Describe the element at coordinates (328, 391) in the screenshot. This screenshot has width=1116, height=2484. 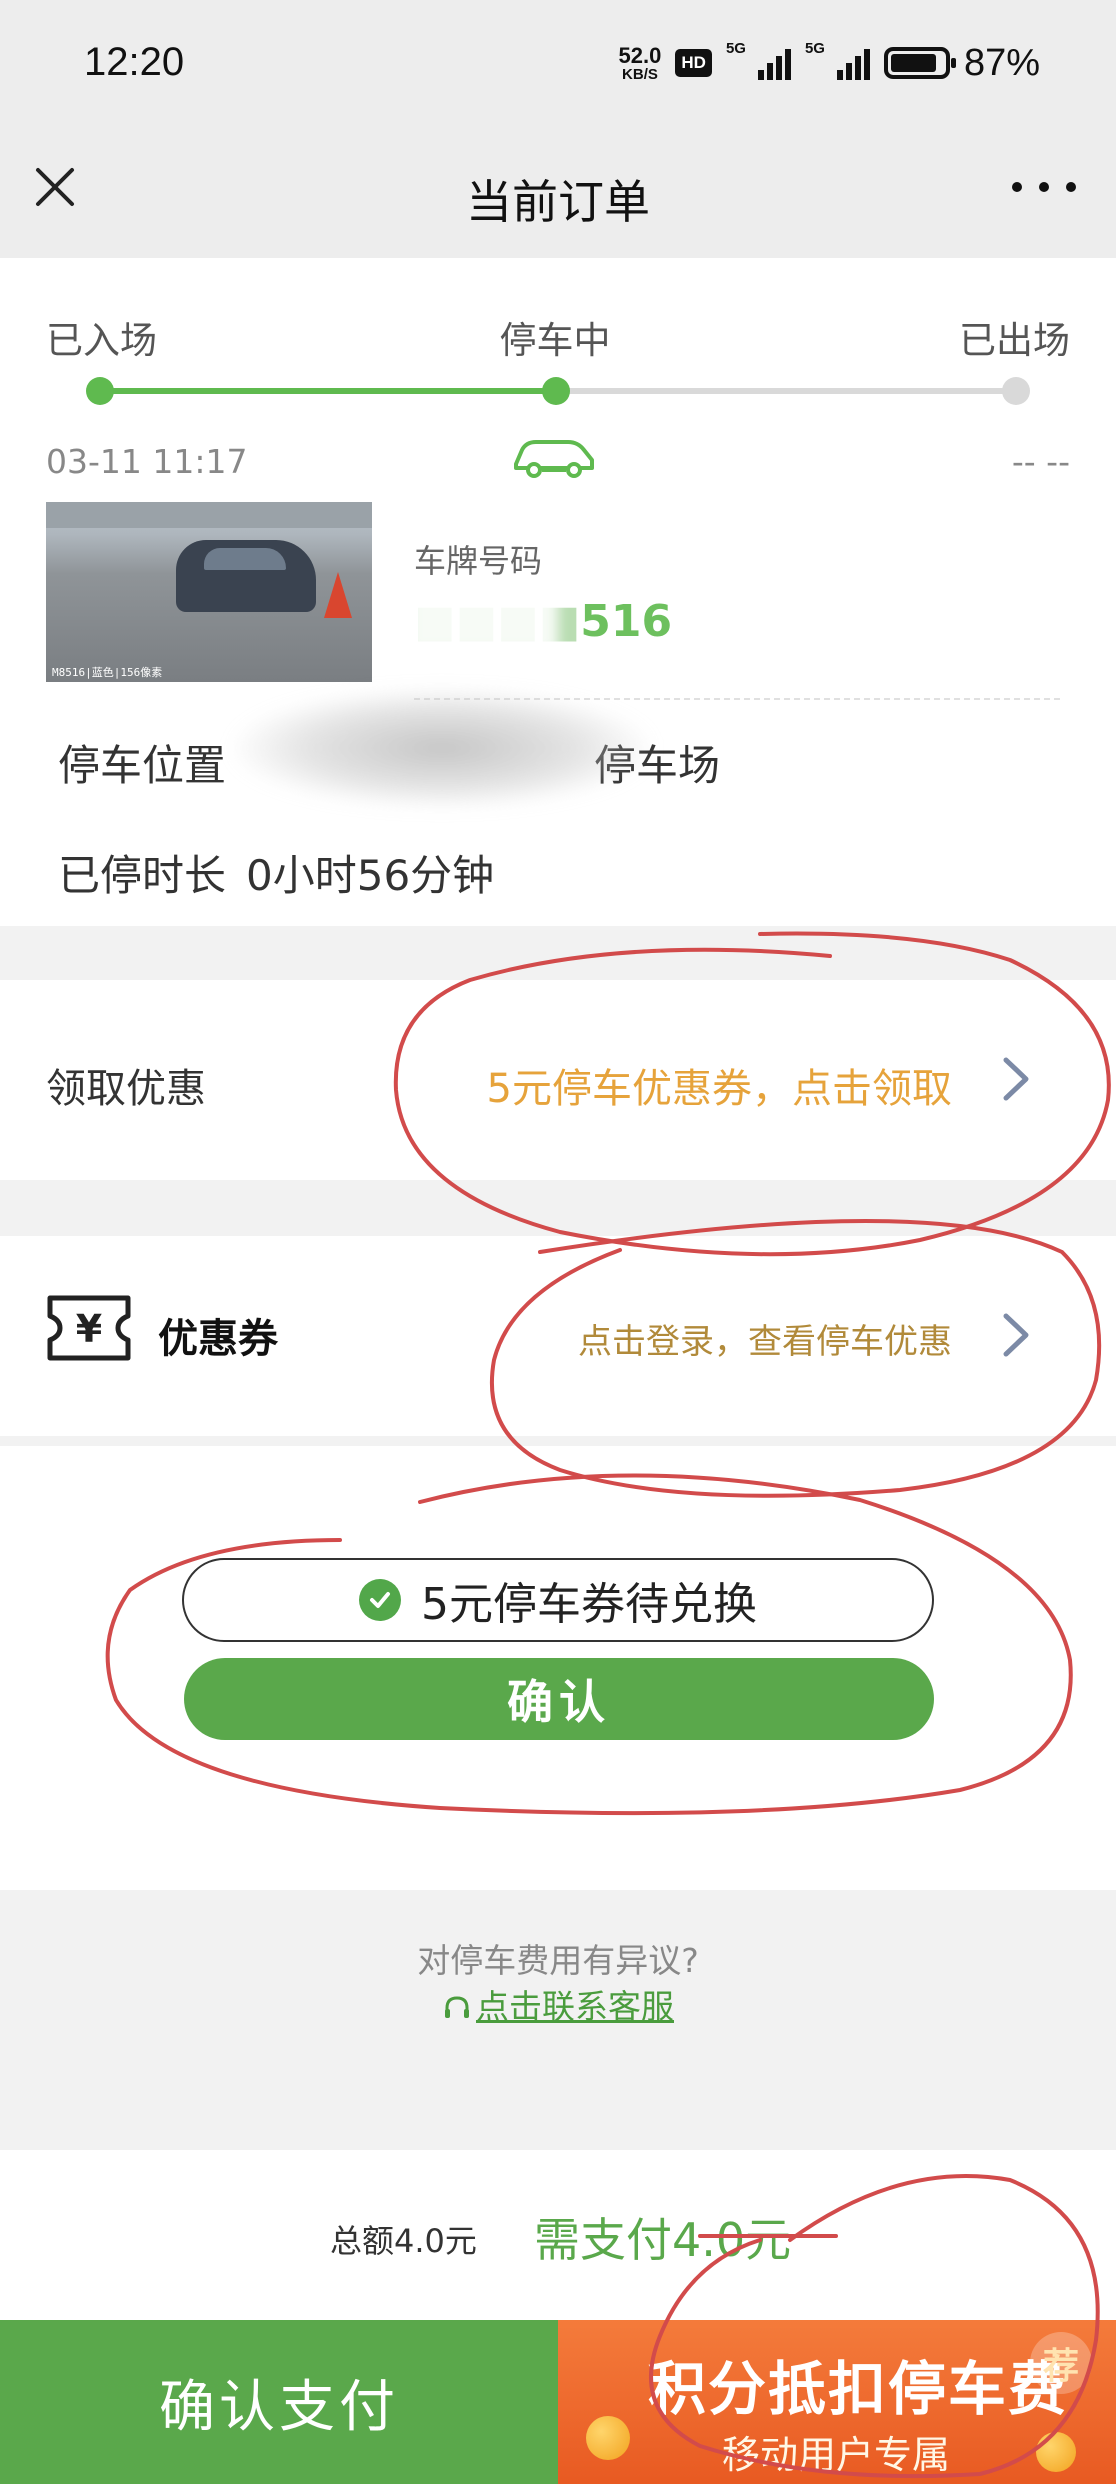
I see `progress-track-done` at that location.